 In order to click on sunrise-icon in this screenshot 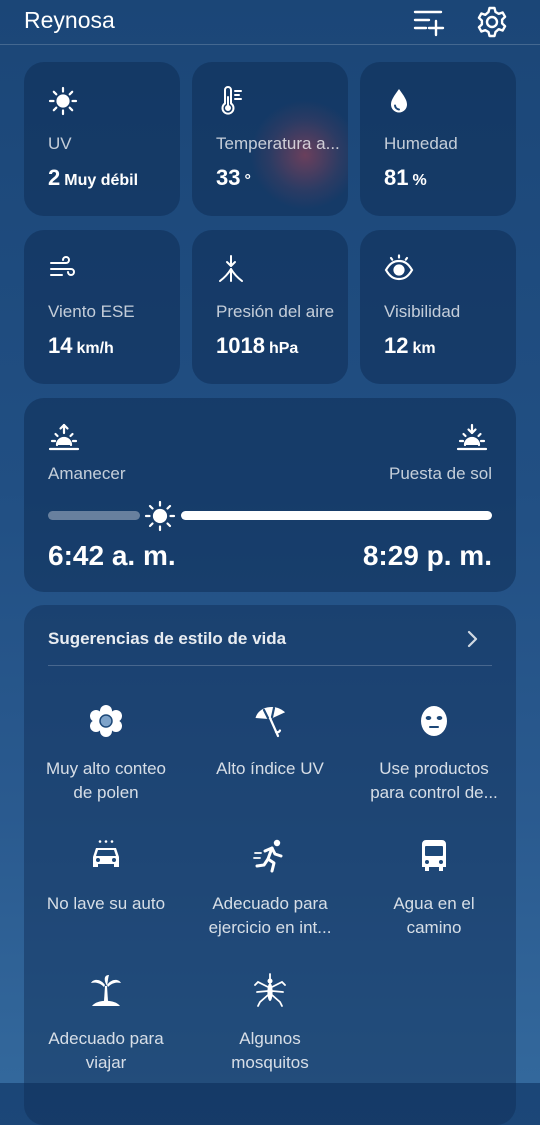, I will do `click(64, 438)`.